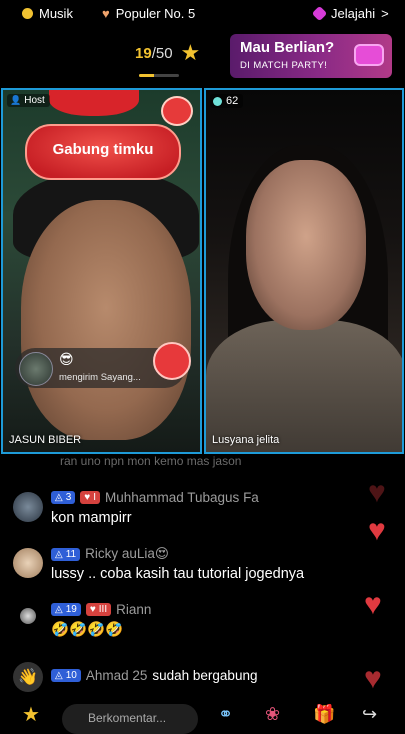  What do you see at coordinates (182, 497) in the screenshot?
I see `chat-username: Muhhammad Tubagus Fa` at bounding box center [182, 497].